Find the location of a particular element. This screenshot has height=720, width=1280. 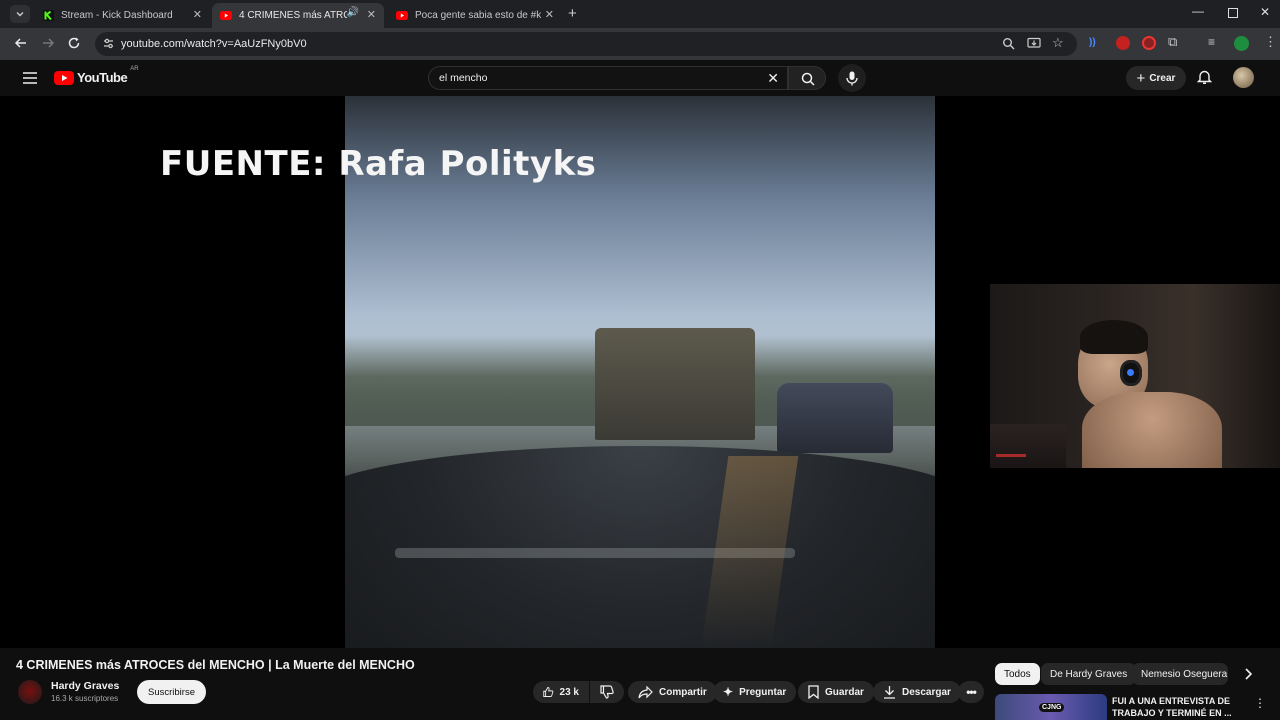

tab-title: 4 CRIMENES más ATROCES del MENCHO is located at coordinates (293, 15).